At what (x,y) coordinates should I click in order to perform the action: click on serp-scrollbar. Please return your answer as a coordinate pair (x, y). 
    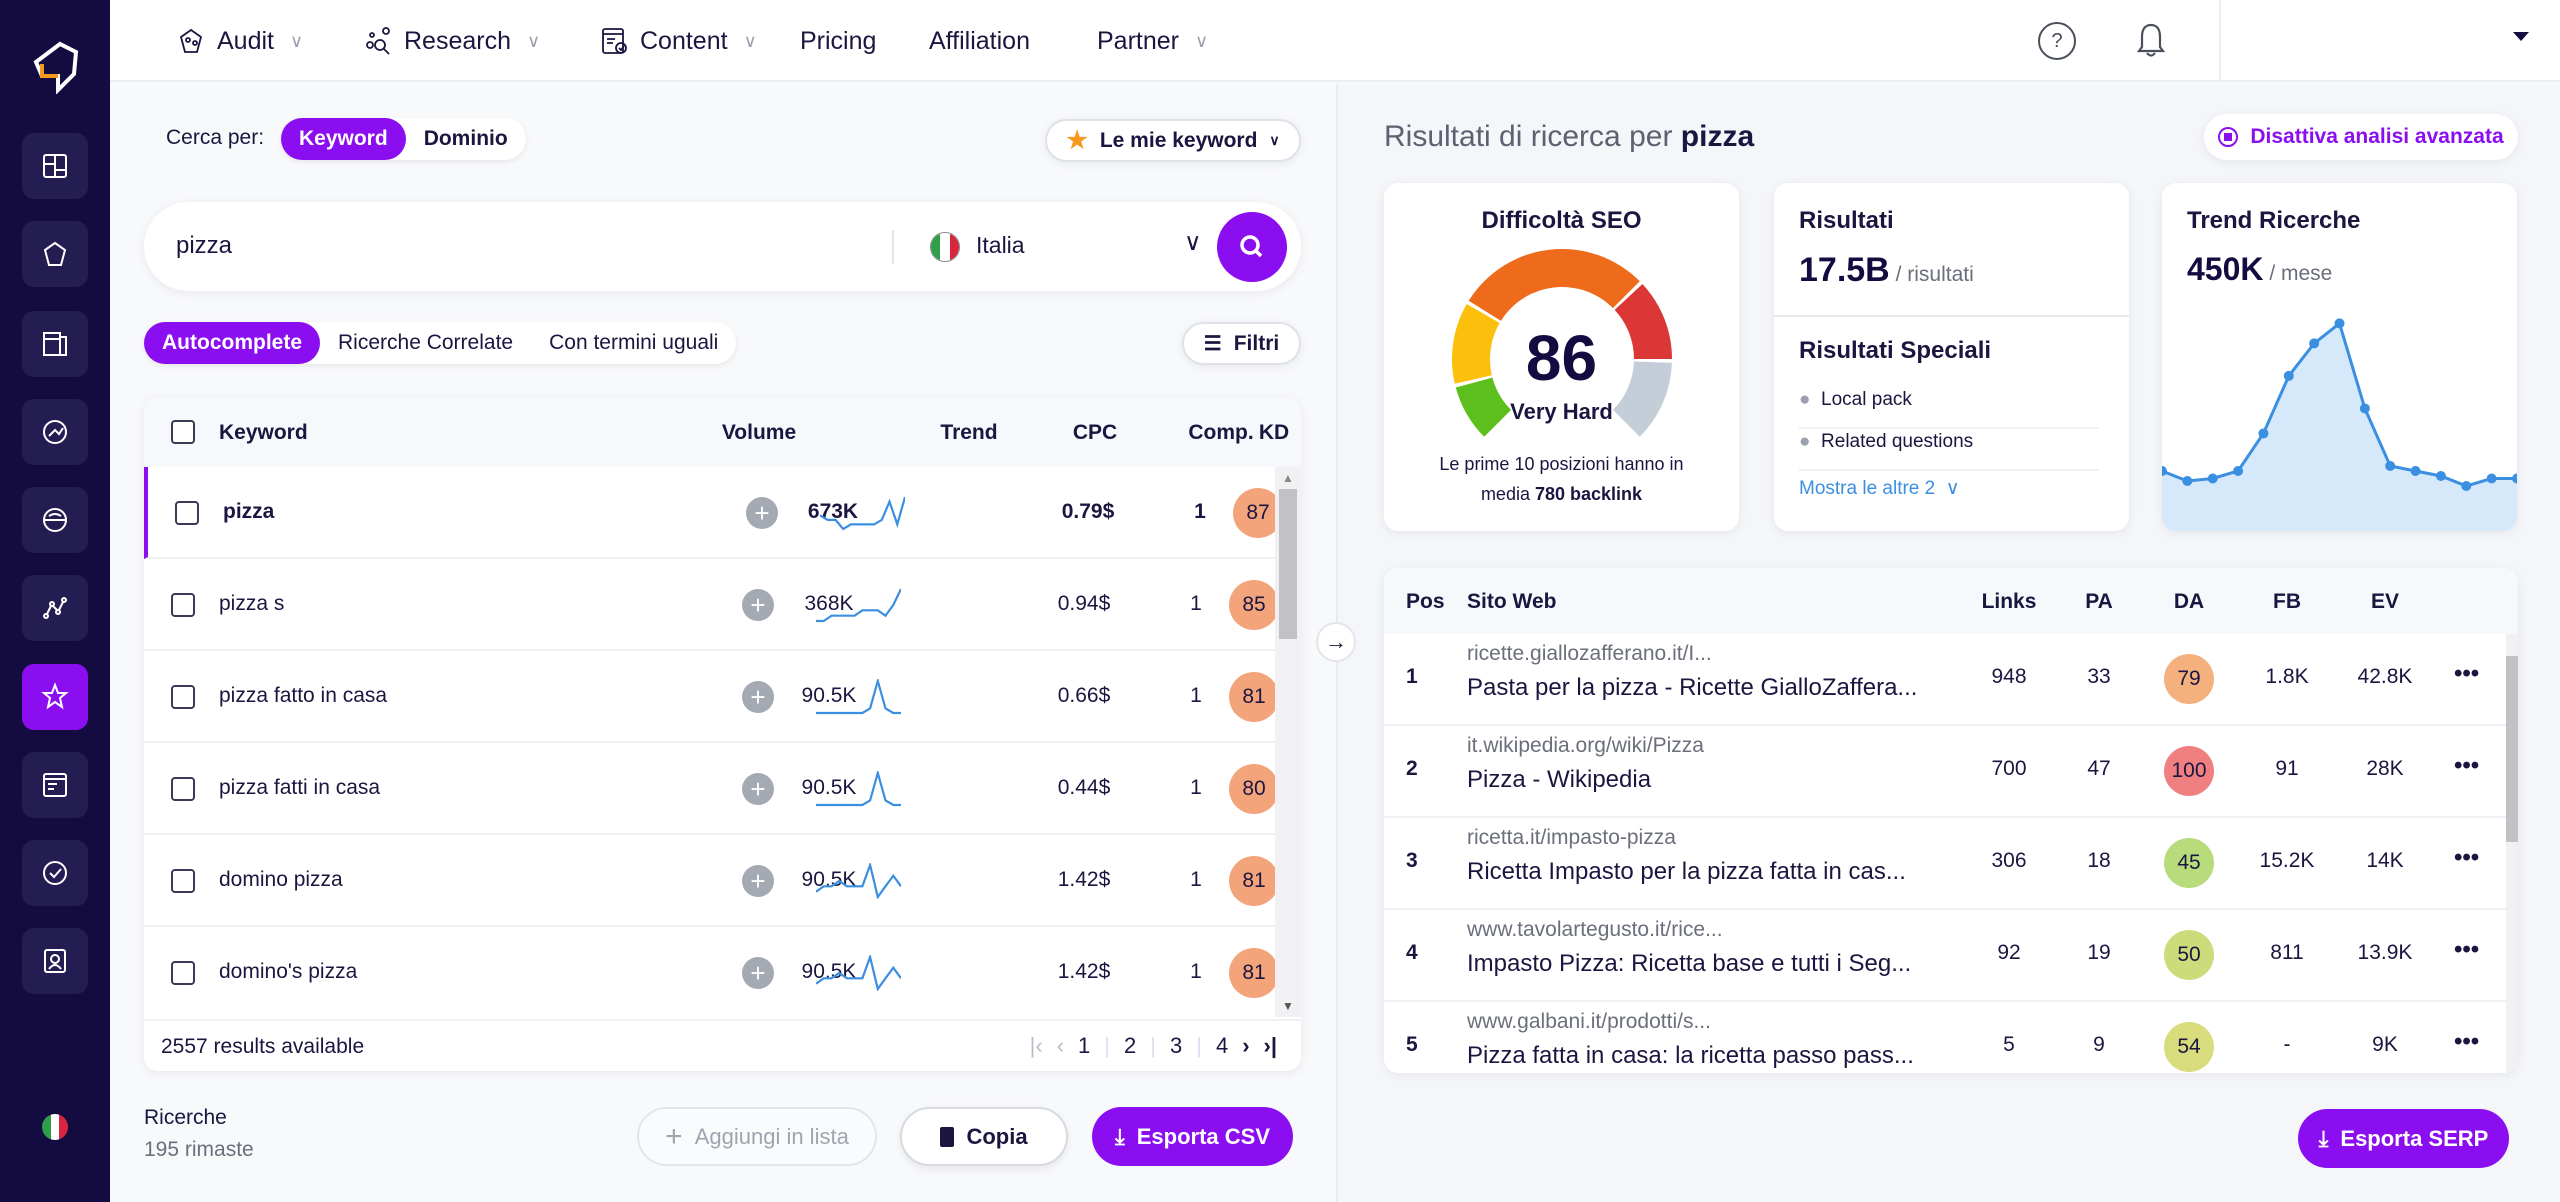
    Looking at the image, I should click on (2512, 853).